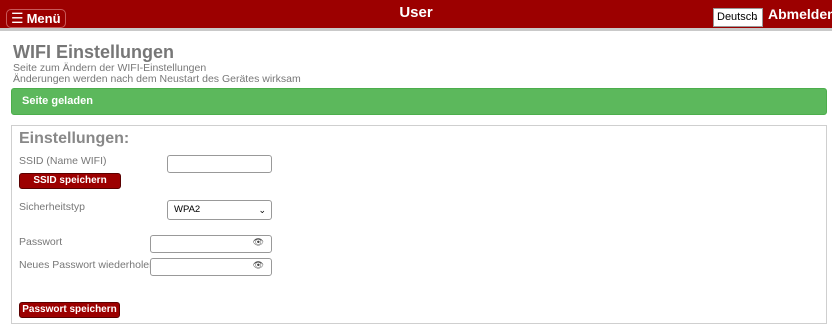  What do you see at coordinates (87, 265) in the screenshot?
I see `password-repeat-label: Neues Passwort wiederholen` at bounding box center [87, 265].